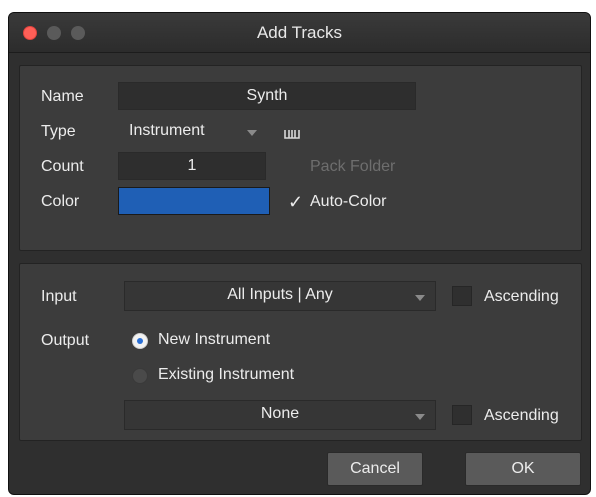 The image size is (596, 497). Describe the element at coordinates (348, 202) in the screenshot. I see `auto-color-label: Auto-Color` at that location.